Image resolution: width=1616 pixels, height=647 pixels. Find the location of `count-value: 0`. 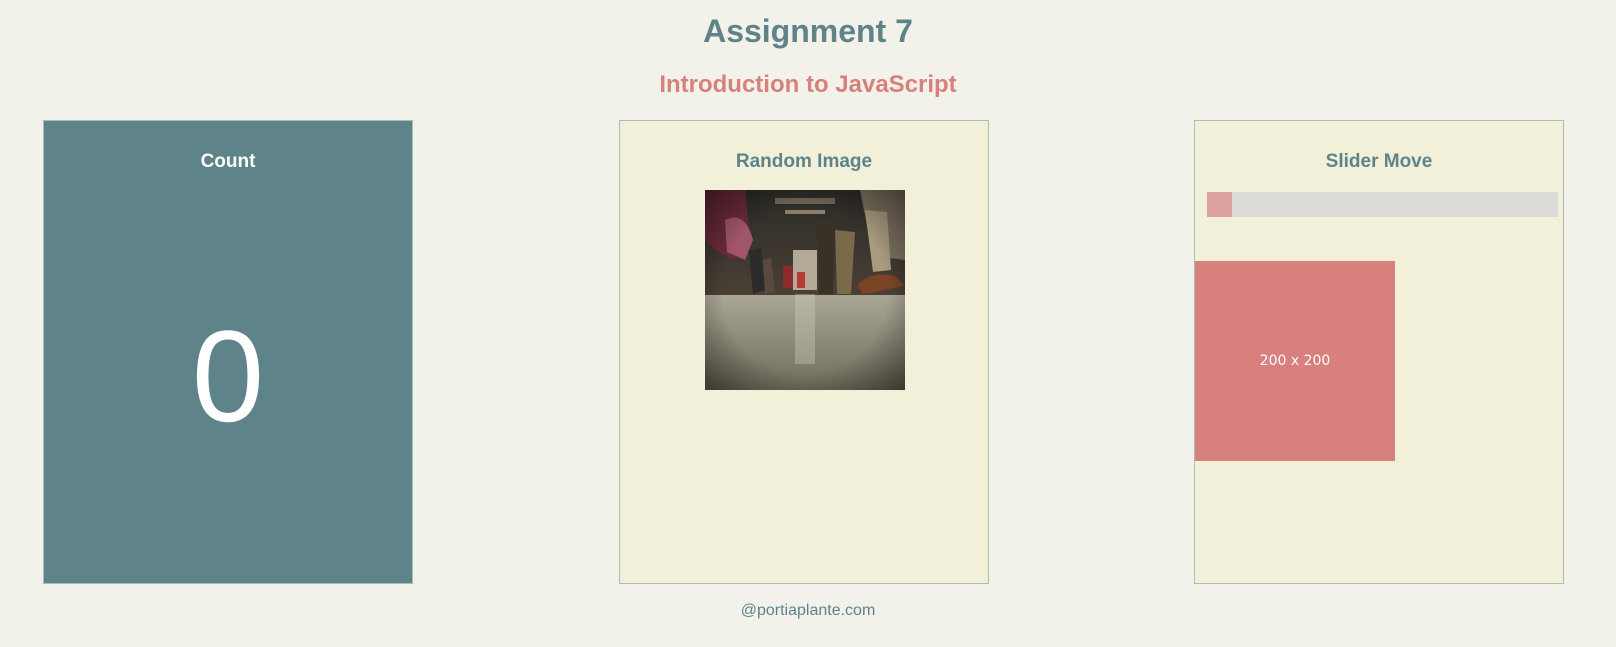

count-value: 0 is located at coordinates (228, 376).